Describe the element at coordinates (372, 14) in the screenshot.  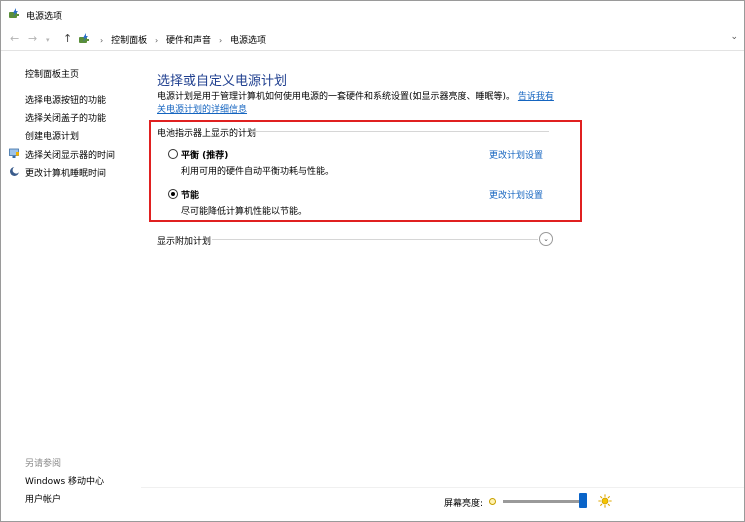
I see `title-bar: 电源选项` at that location.